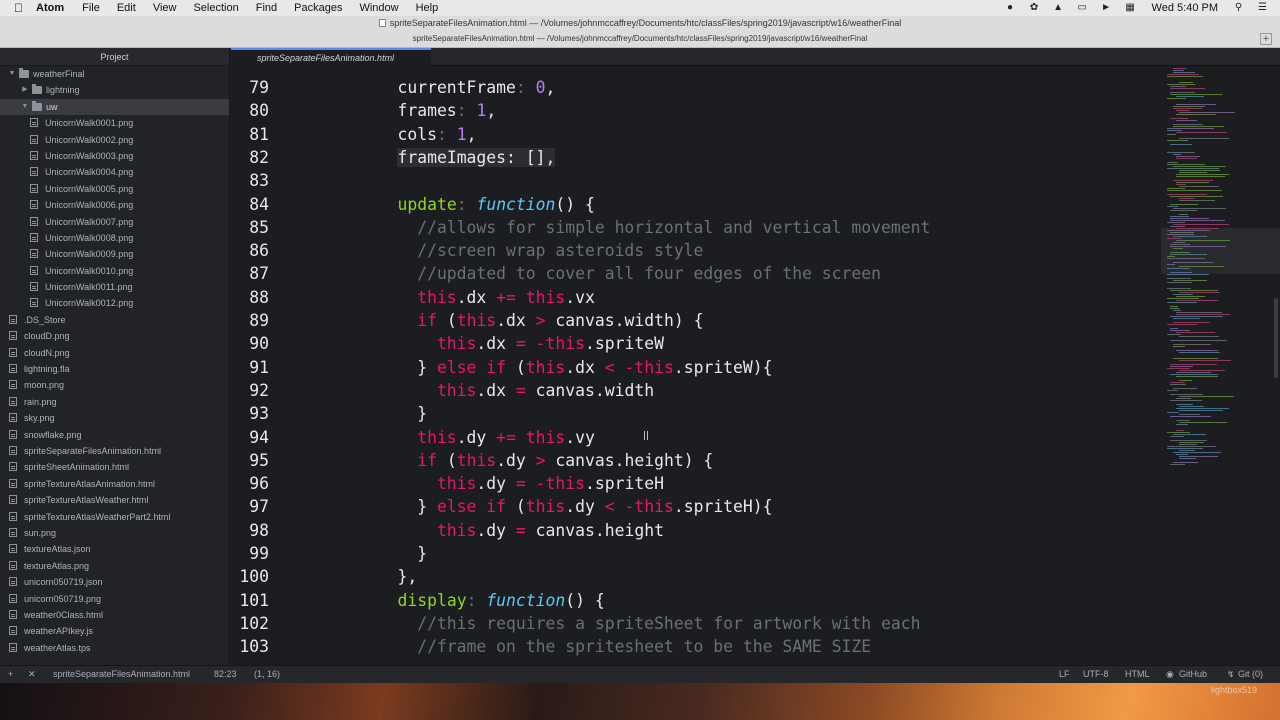 This screenshot has height=720, width=1280. I want to click on github-icon: ◉, so click(1170, 674).